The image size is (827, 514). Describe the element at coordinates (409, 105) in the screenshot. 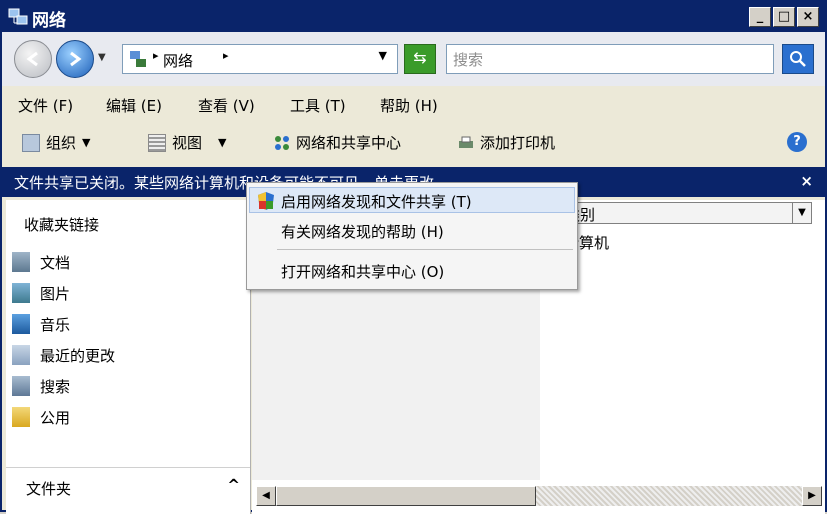

I see `menu-help: 帮助 (H)` at that location.